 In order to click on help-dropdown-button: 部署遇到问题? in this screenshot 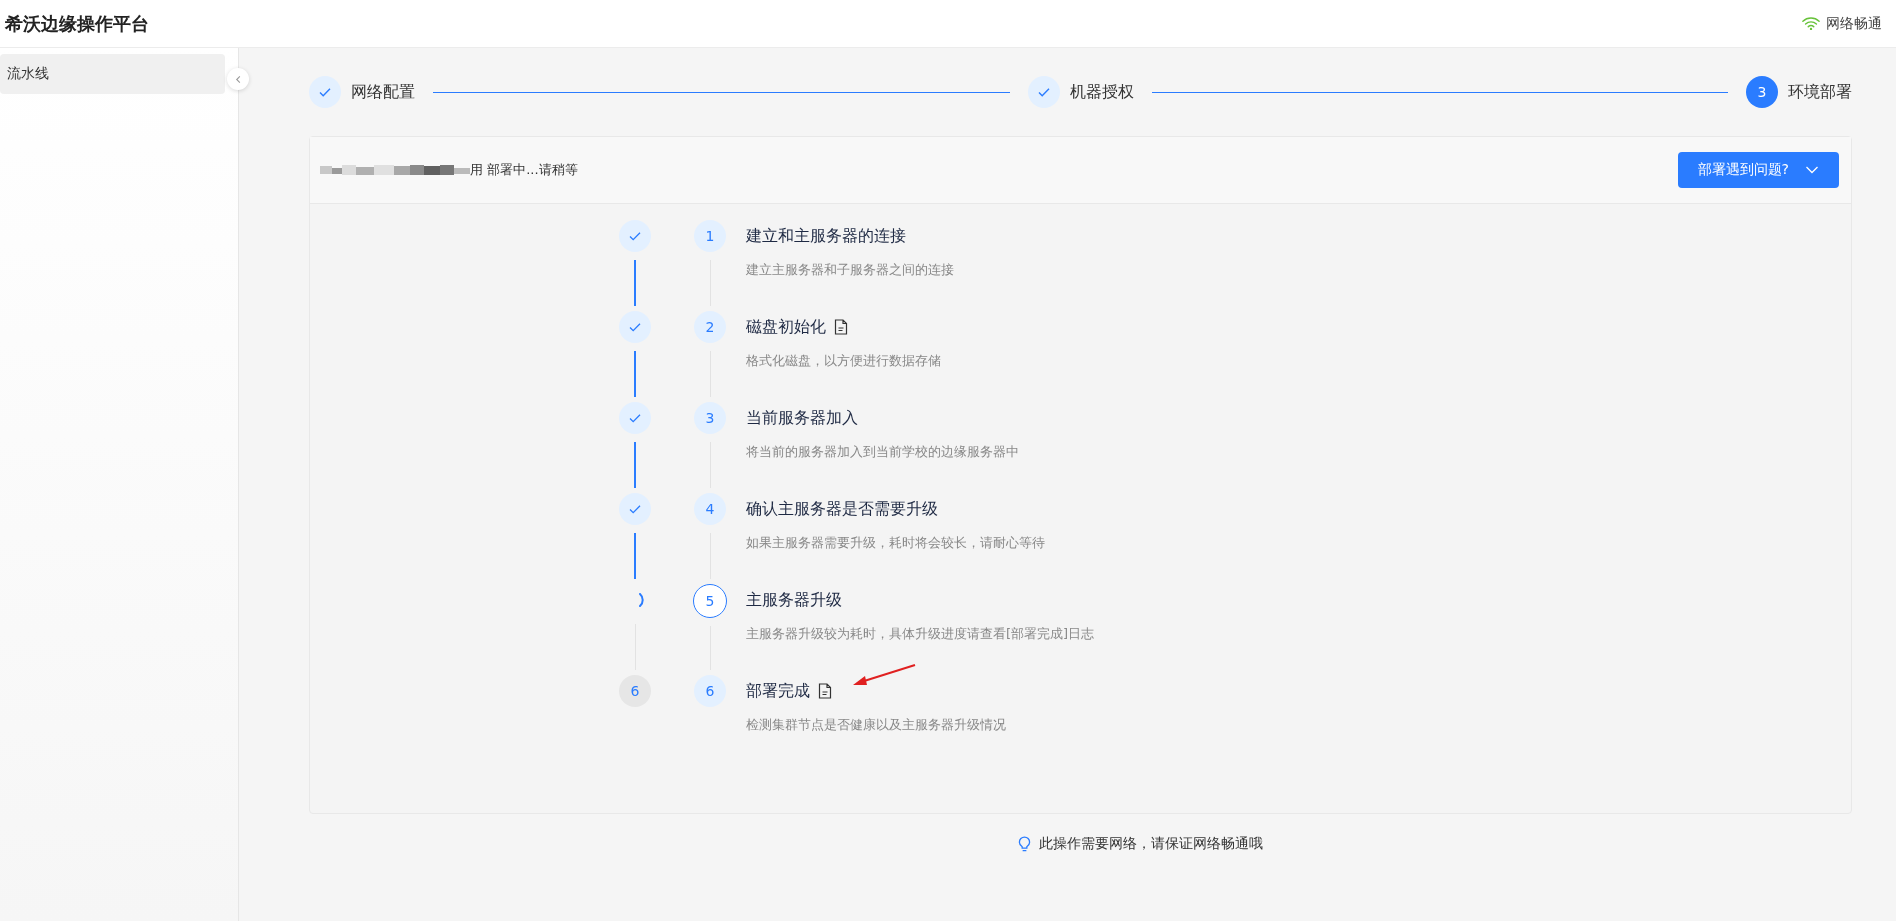, I will do `click(1758, 170)`.